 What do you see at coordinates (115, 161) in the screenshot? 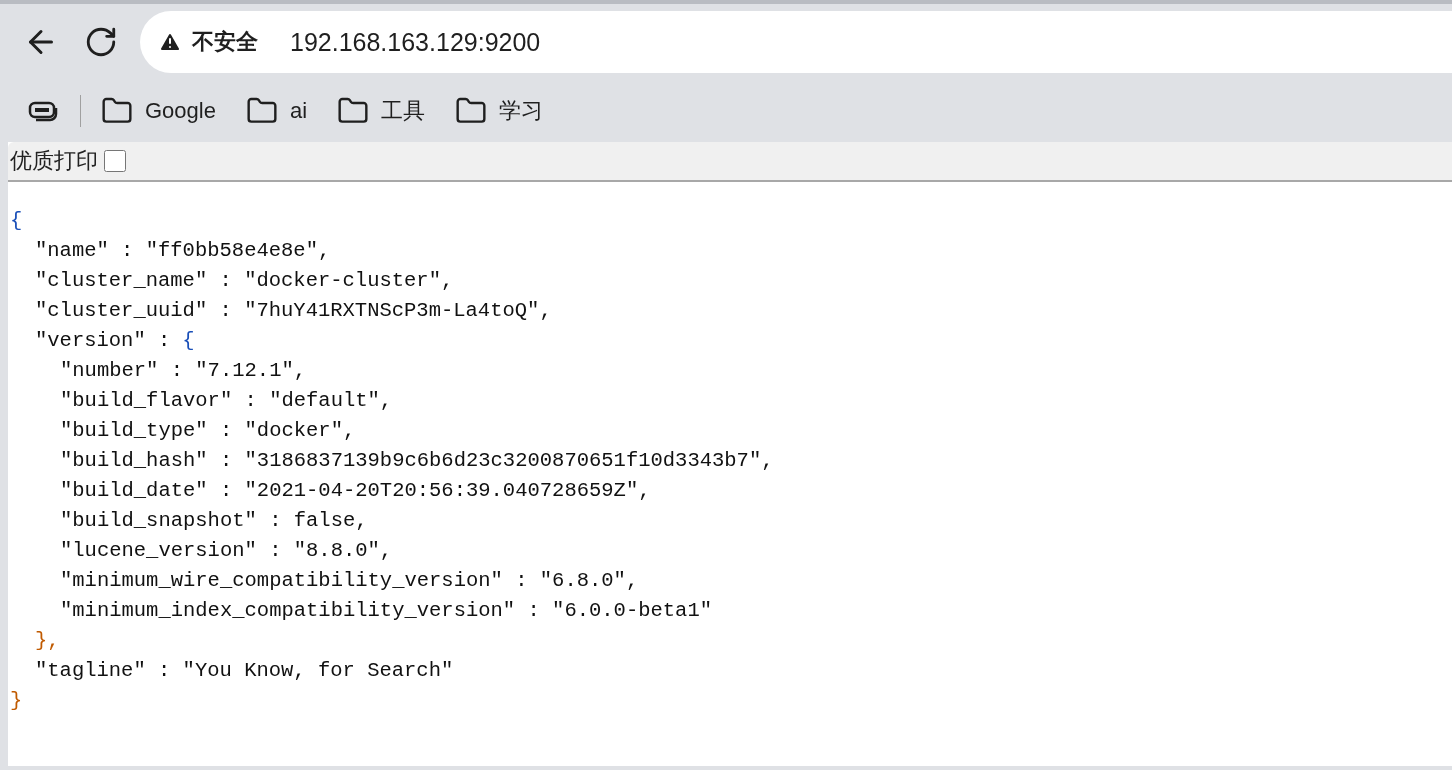
I see `print-checkbox` at bounding box center [115, 161].